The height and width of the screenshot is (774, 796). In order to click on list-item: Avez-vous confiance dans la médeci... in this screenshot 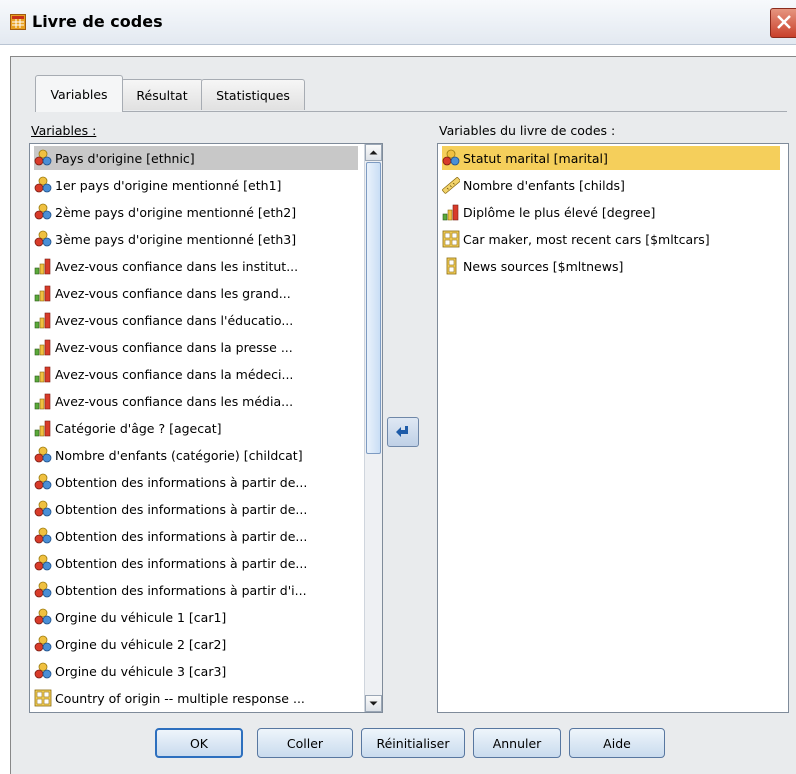, I will do `click(196, 374)`.